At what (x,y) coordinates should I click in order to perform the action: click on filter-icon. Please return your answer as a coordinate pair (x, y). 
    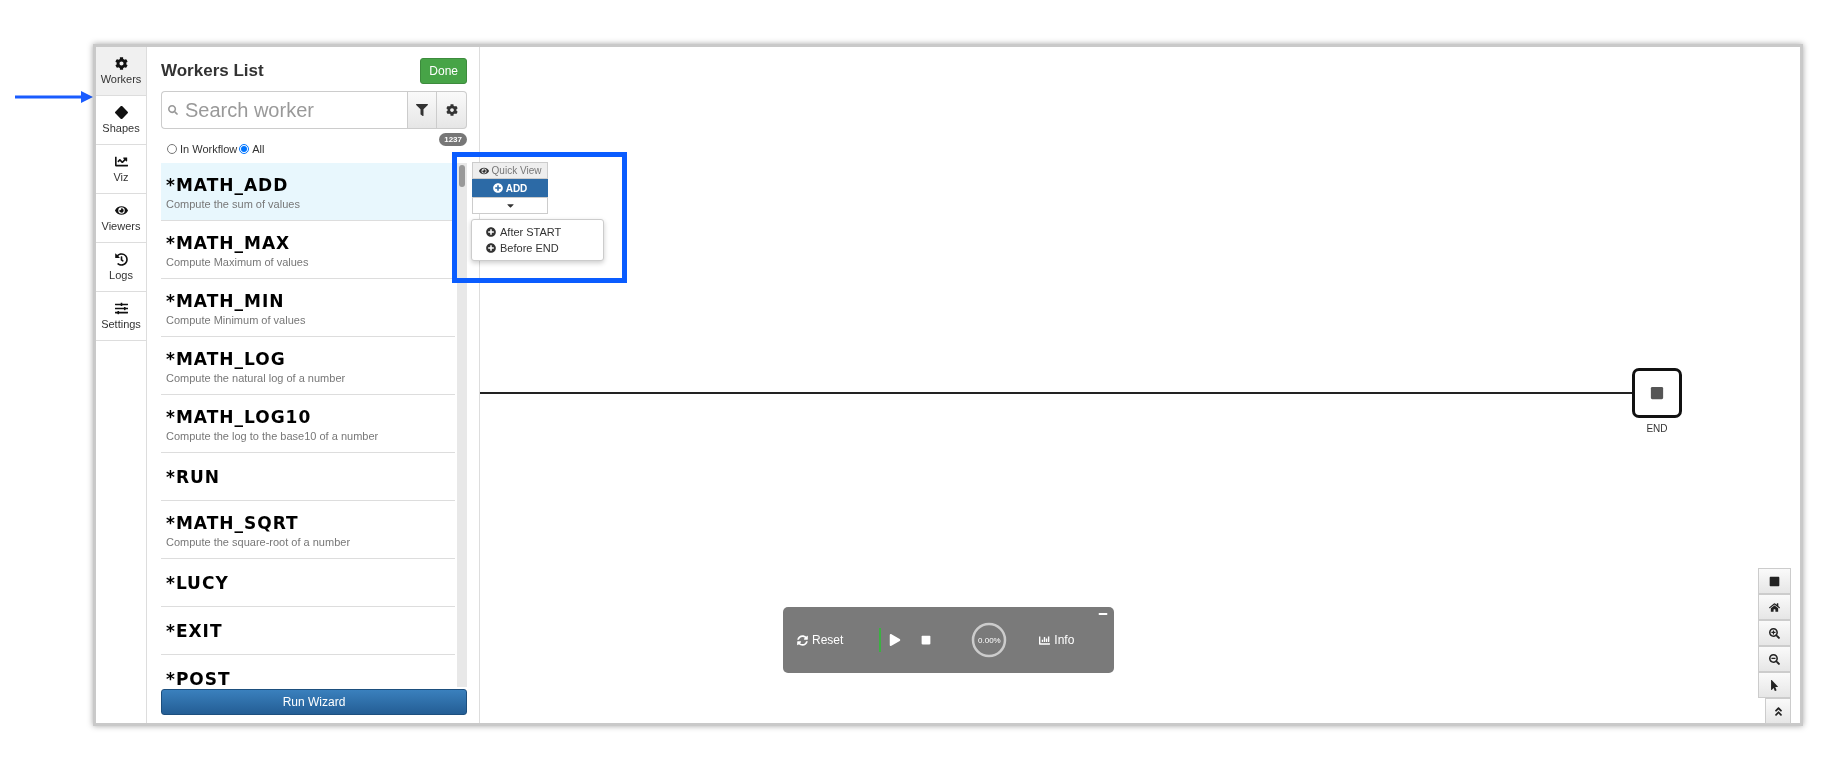
    Looking at the image, I should click on (422, 110).